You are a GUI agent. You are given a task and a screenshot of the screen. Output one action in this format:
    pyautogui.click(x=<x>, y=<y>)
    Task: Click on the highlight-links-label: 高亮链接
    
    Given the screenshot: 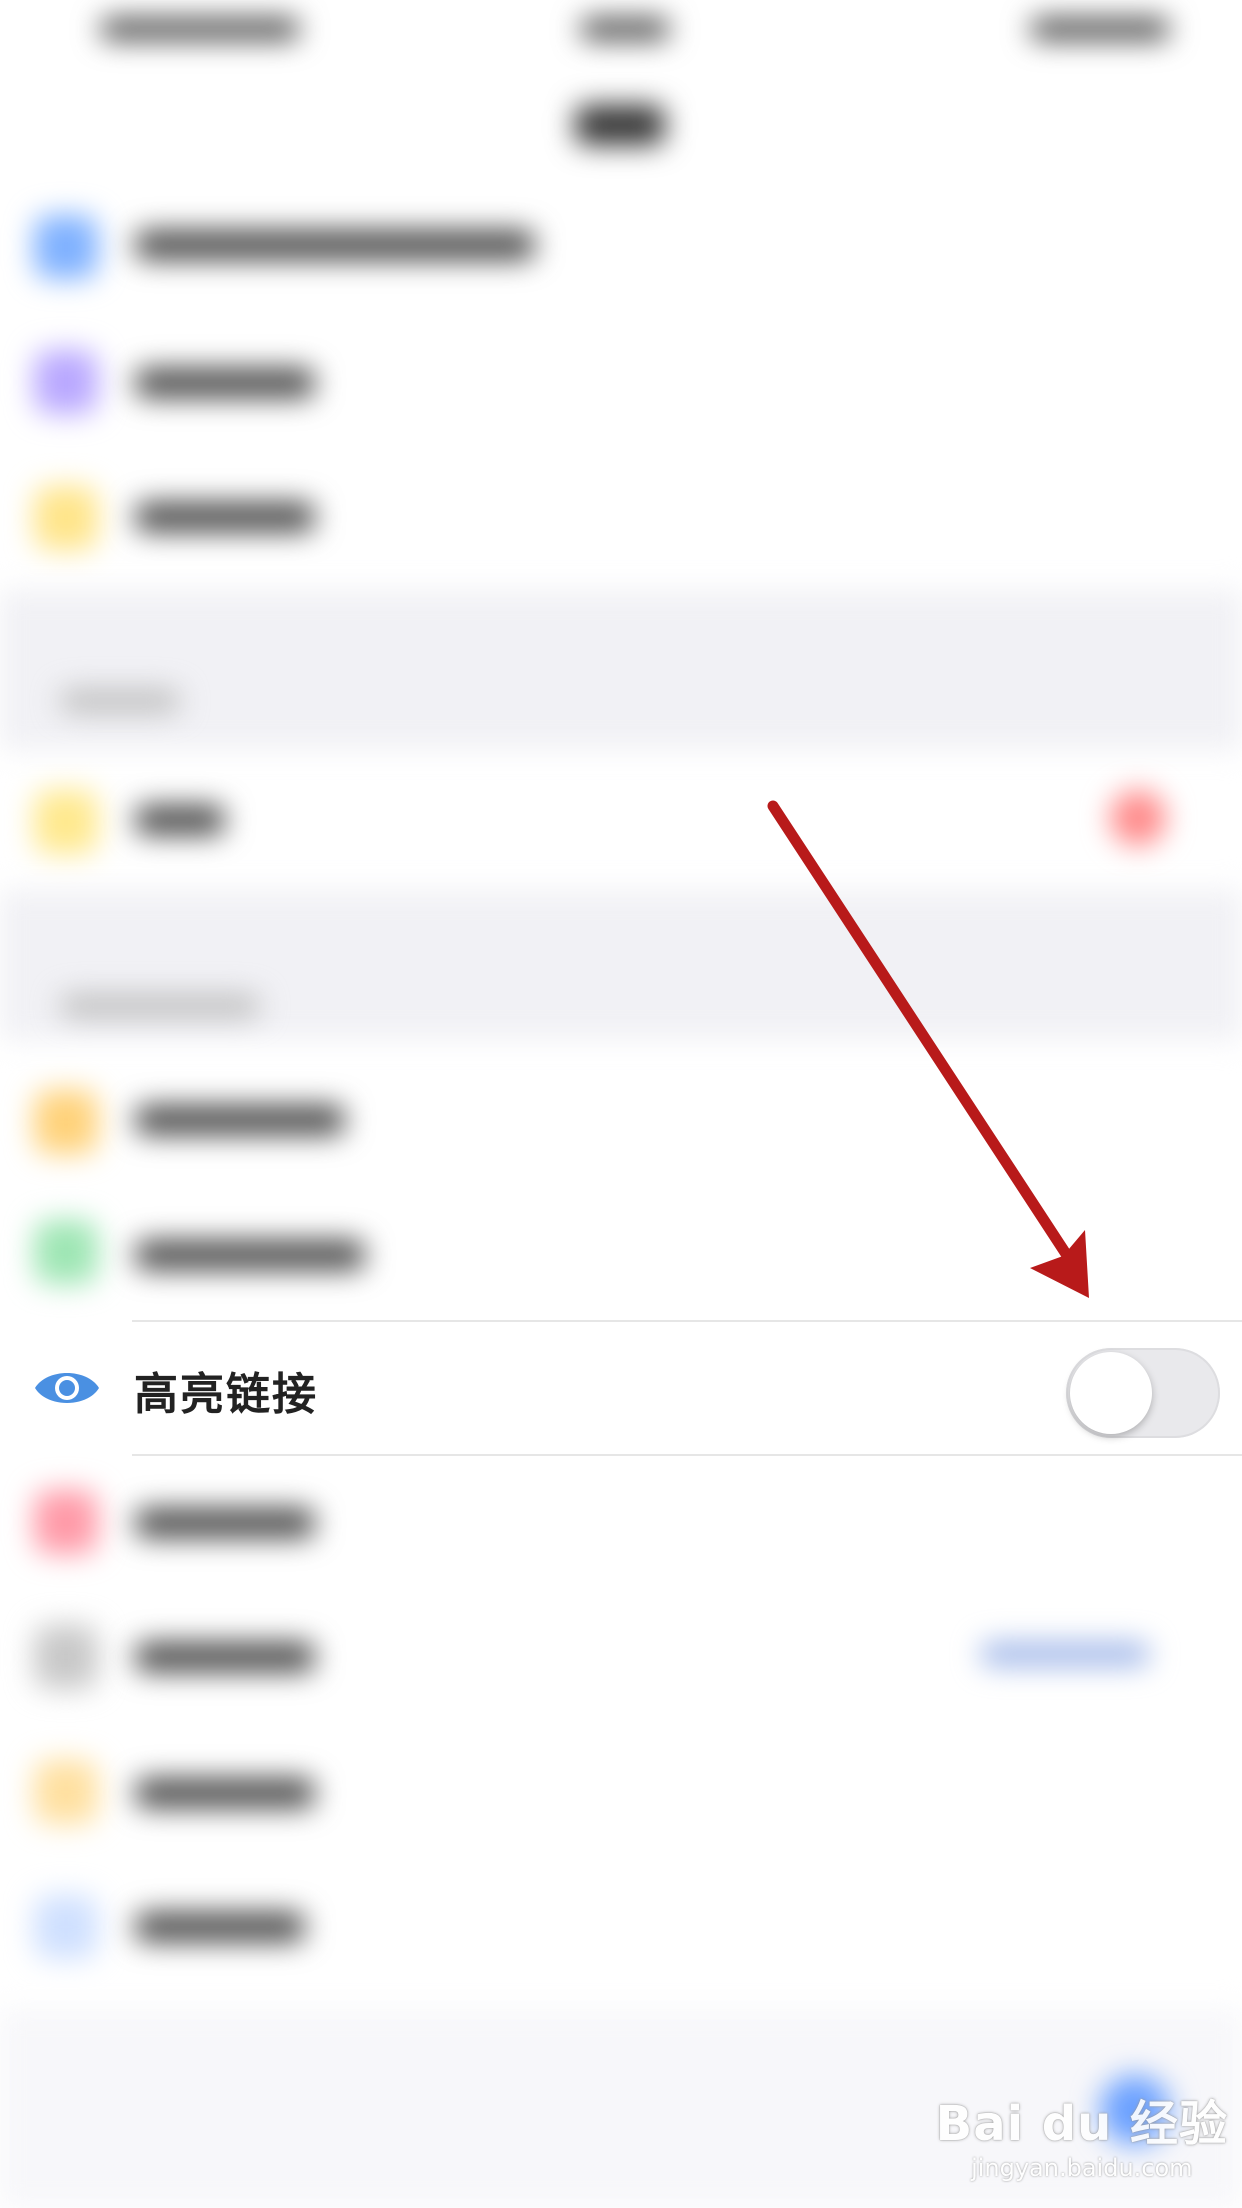 What is the action you would take?
    pyautogui.click(x=226, y=1394)
    